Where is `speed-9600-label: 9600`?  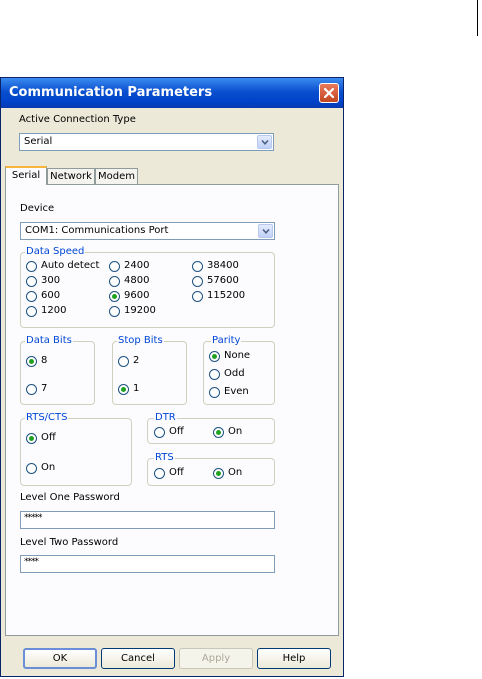 speed-9600-label: 9600 is located at coordinates (137, 295).